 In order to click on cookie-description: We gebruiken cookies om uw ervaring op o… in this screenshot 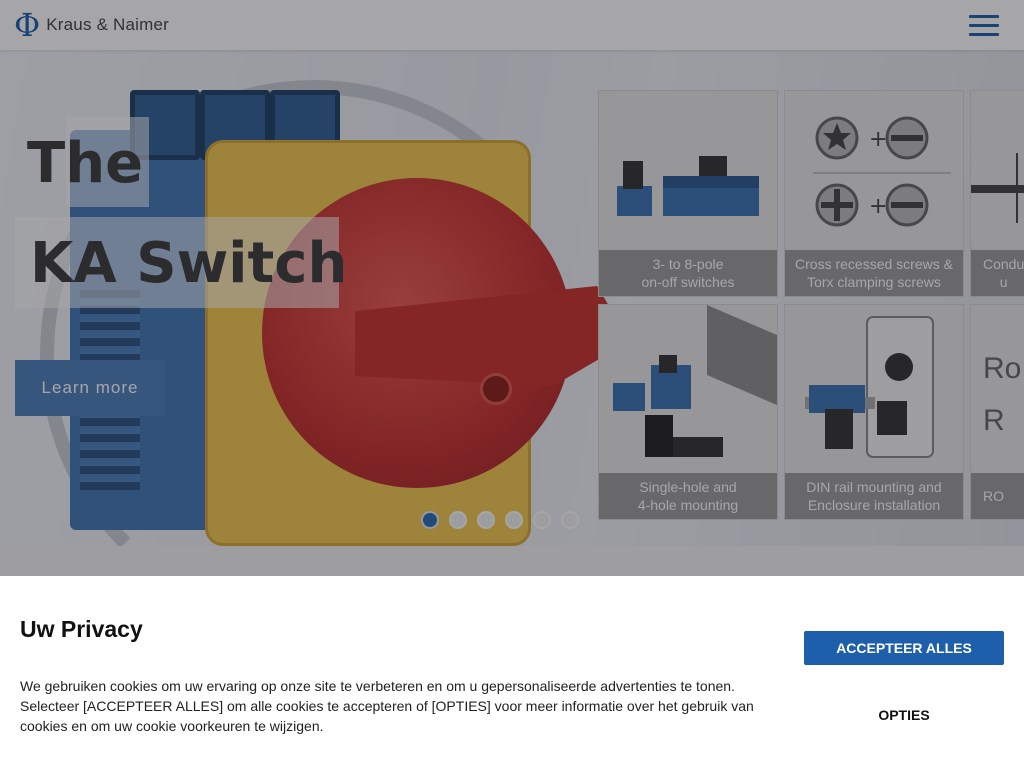, I will do `click(387, 706)`.